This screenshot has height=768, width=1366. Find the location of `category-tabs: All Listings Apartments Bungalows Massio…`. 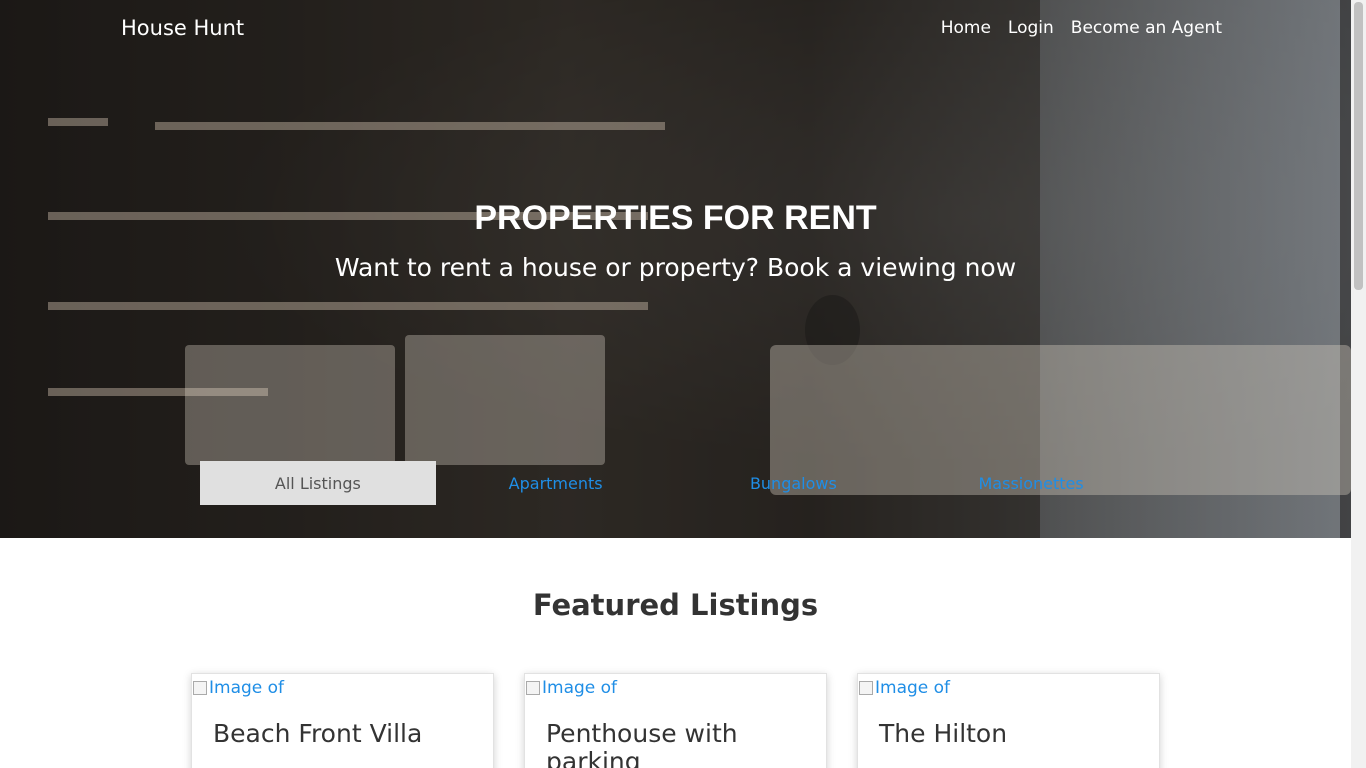

category-tabs: All Listings Apartments Bungalows Massio… is located at coordinates (675, 483).